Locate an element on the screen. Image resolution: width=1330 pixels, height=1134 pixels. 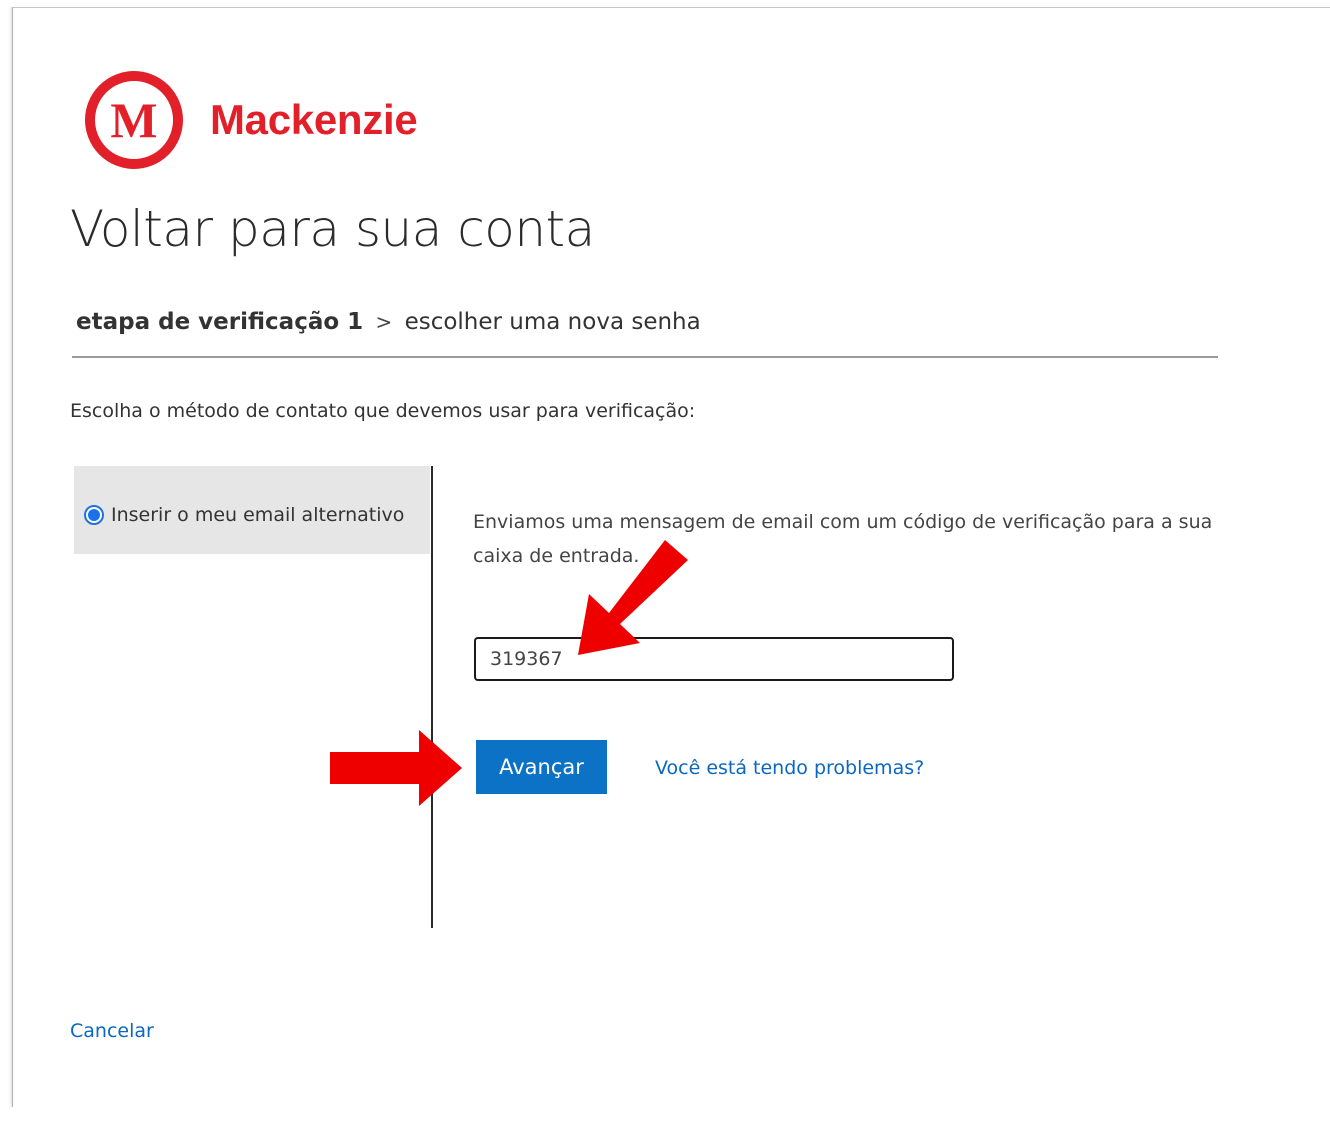
method-radio-button is located at coordinates (94, 515).